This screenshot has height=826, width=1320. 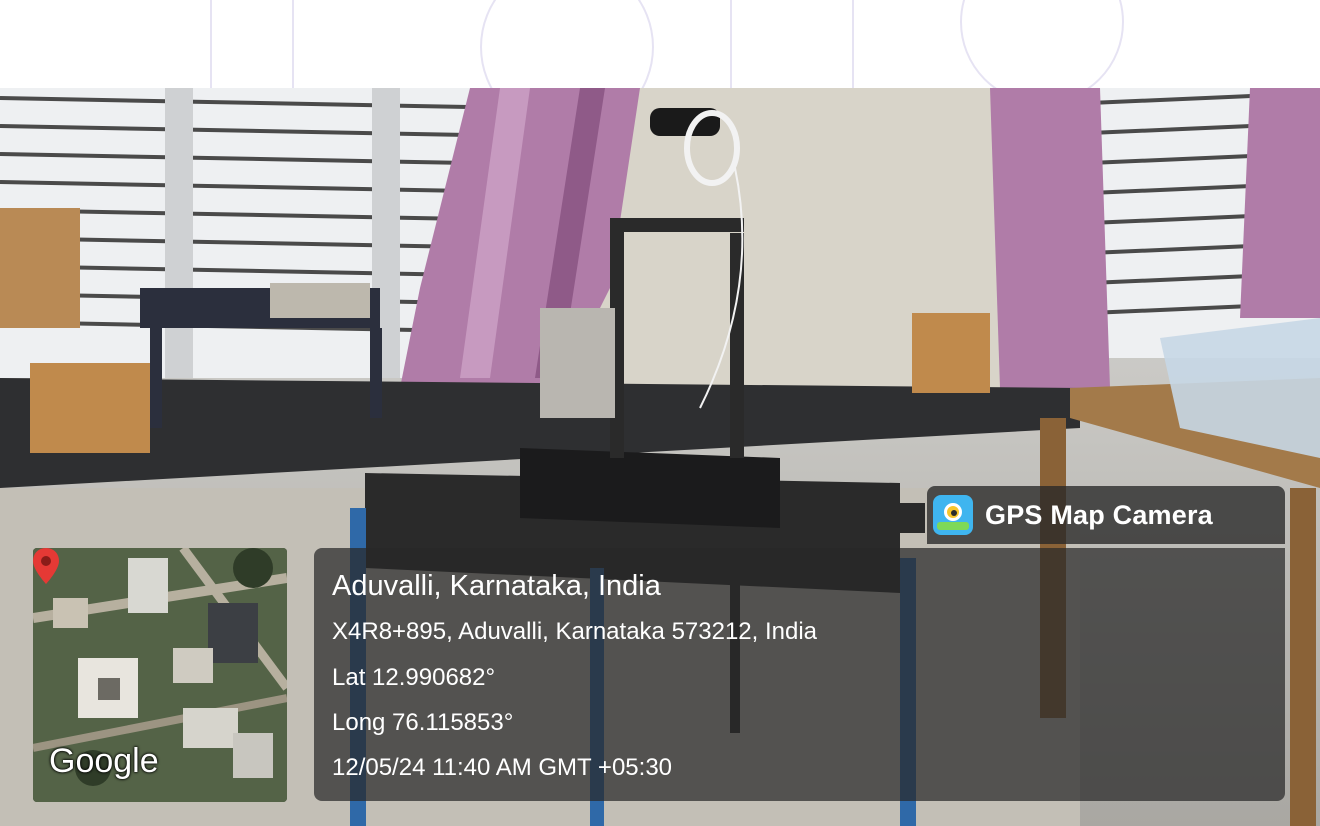 What do you see at coordinates (1099, 514) in the screenshot?
I see `badge-title: GPS Map Camera` at bounding box center [1099, 514].